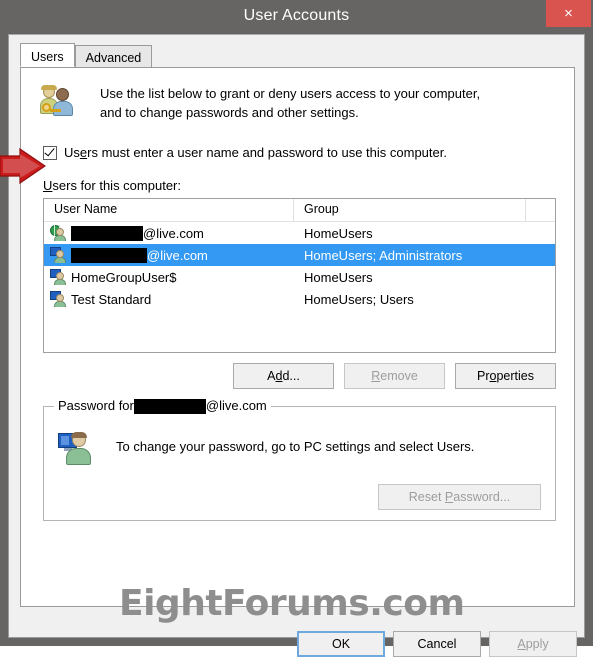 This screenshot has width=593, height=657. Describe the element at coordinates (341, 644) in the screenshot. I see `ok-button: OK` at that location.